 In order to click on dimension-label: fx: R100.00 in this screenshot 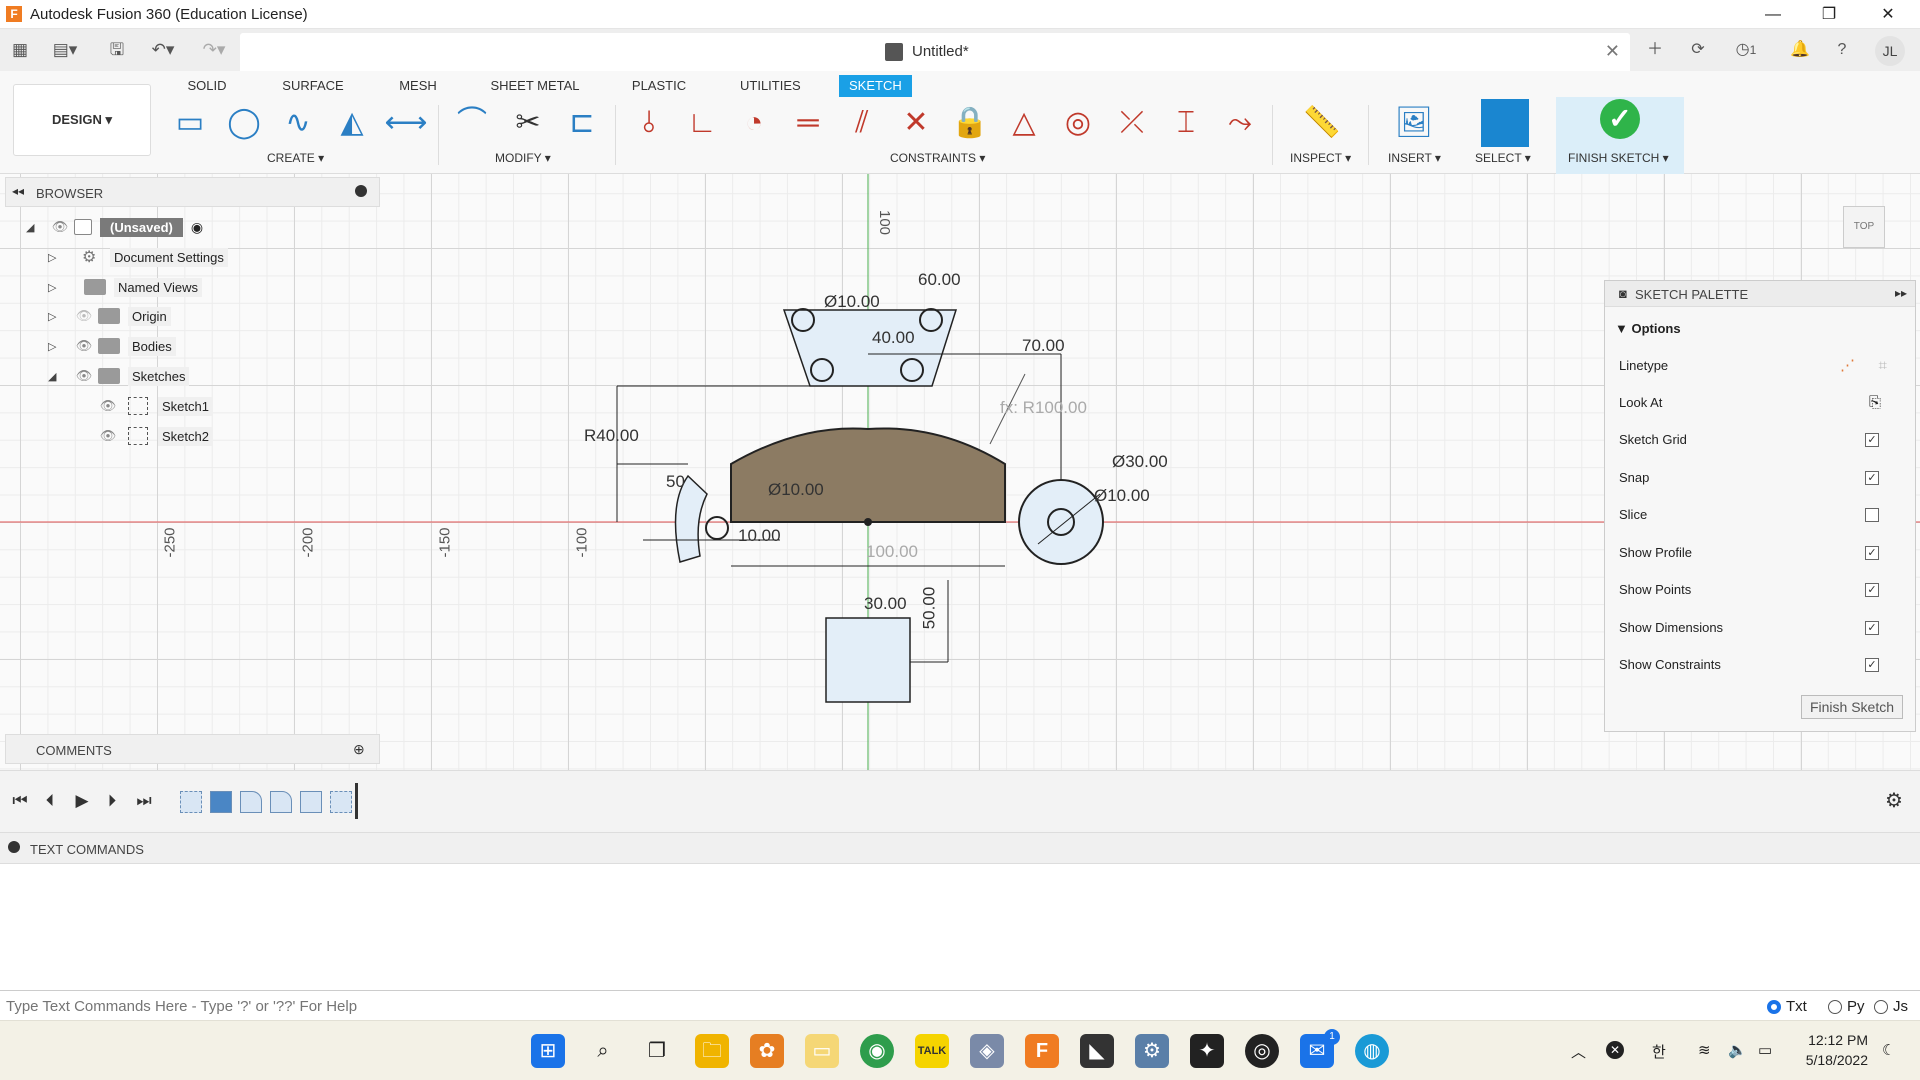, I will do `click(1043, 408)`.